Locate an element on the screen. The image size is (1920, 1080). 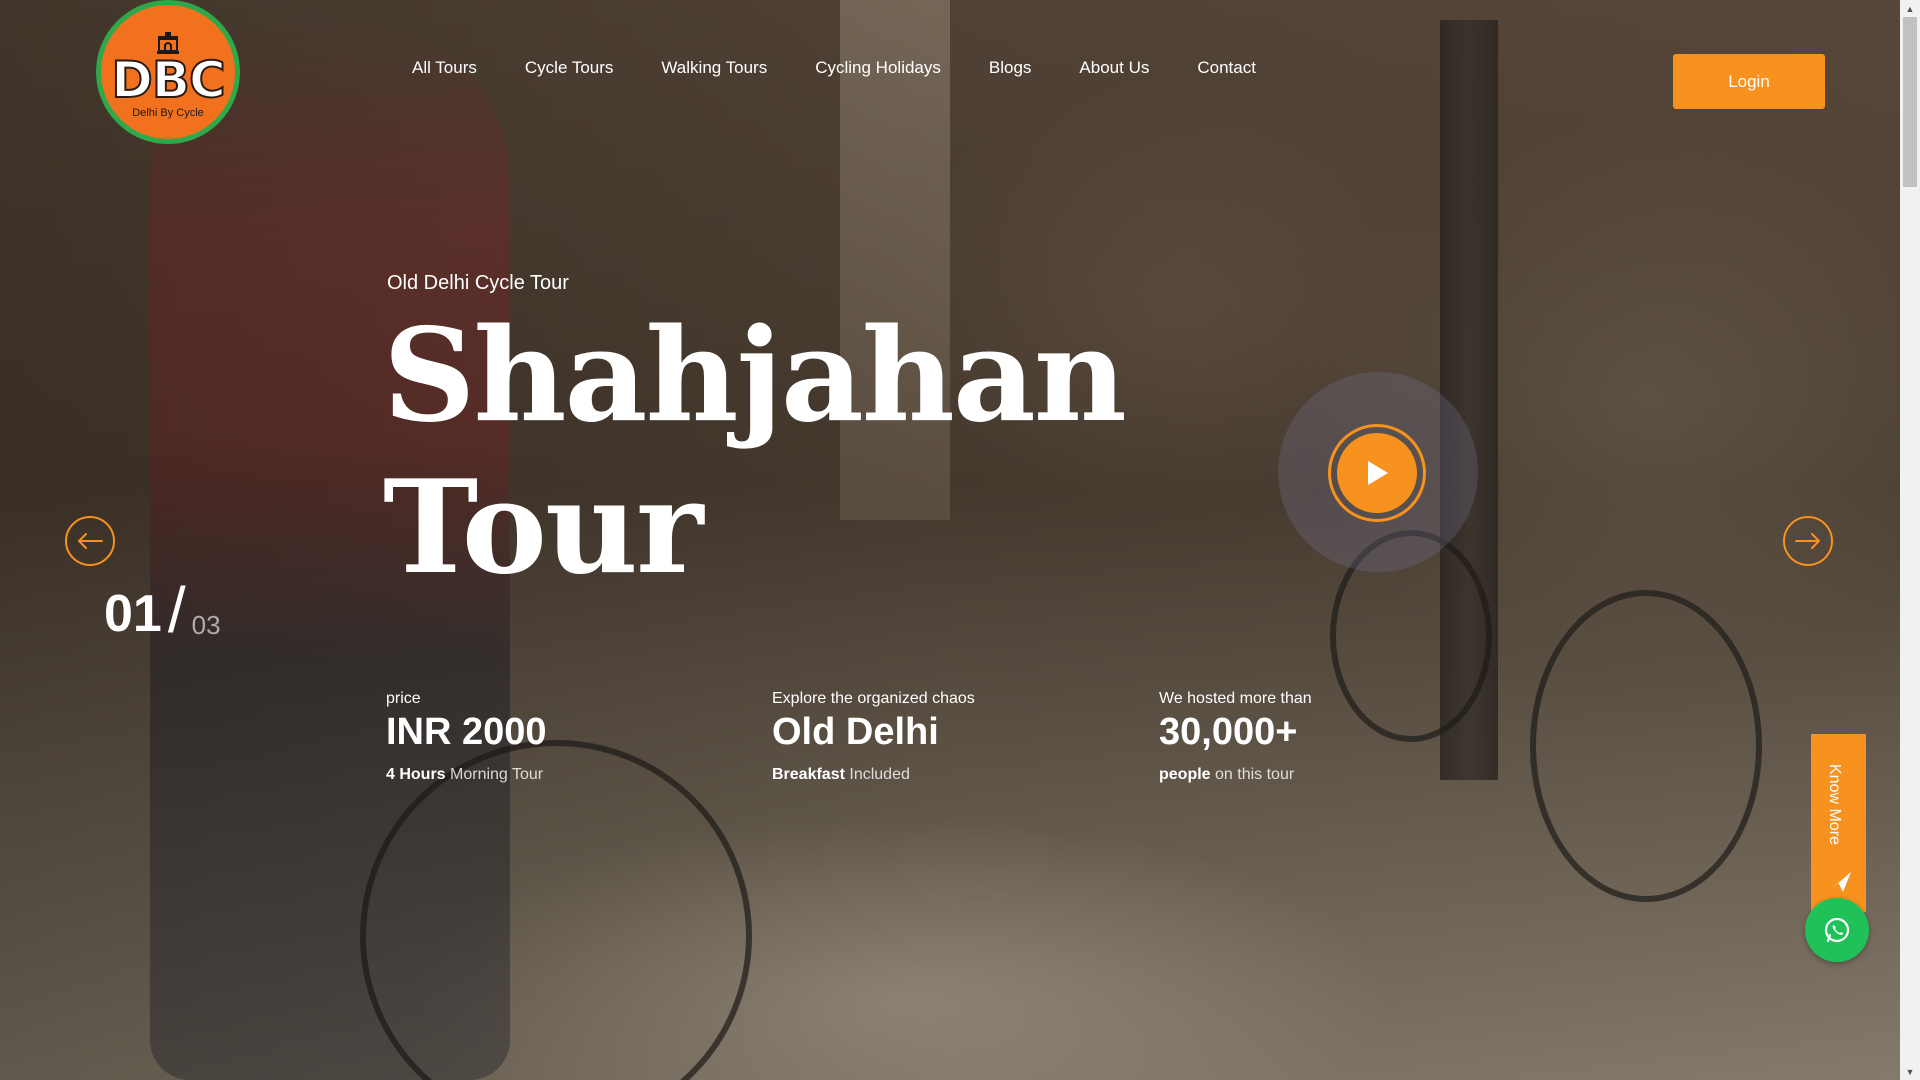
stat-note-text: Morning Tour is located at coordinates (494, 774).